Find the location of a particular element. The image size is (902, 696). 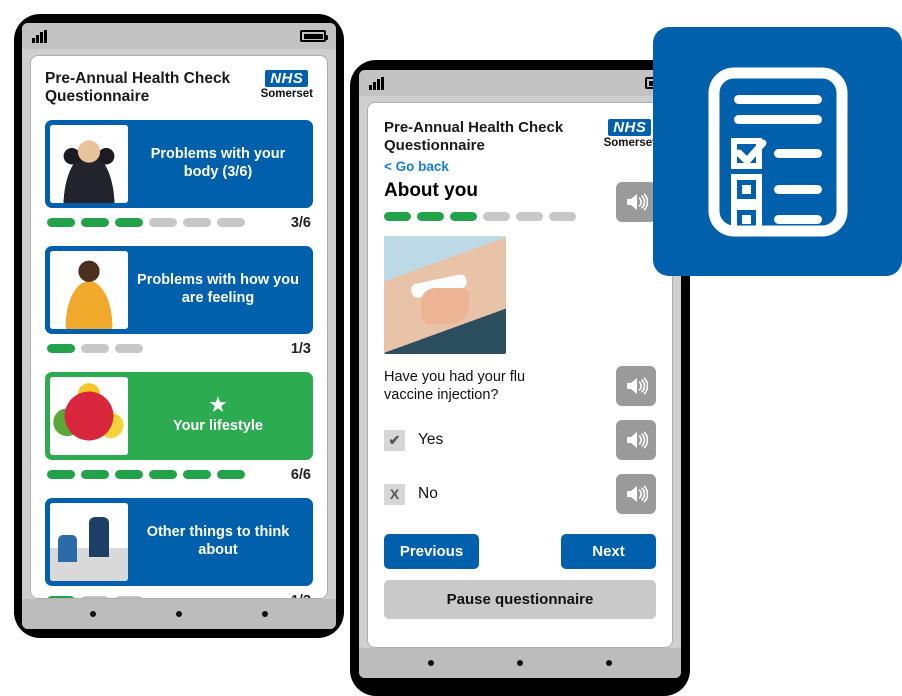

section-title-row: About you is located at coordinates (520, 201).